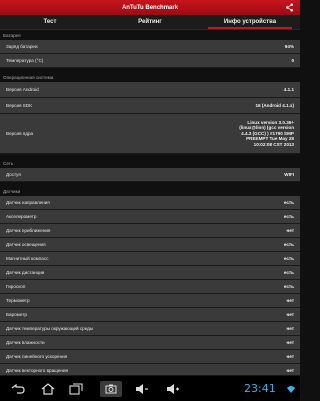  I want to click on app-title-bar: AnTuTu Benchmark, so click(150, 7).